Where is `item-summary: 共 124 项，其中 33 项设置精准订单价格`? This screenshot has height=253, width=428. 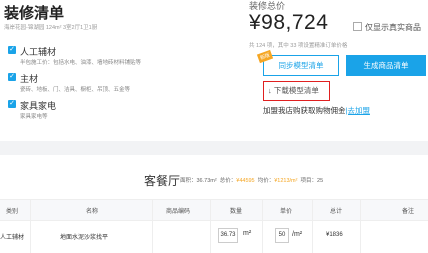
item-summary: 共 124 项，其中 33 项设置精准订单价格 is located at coordinates (298, 46).